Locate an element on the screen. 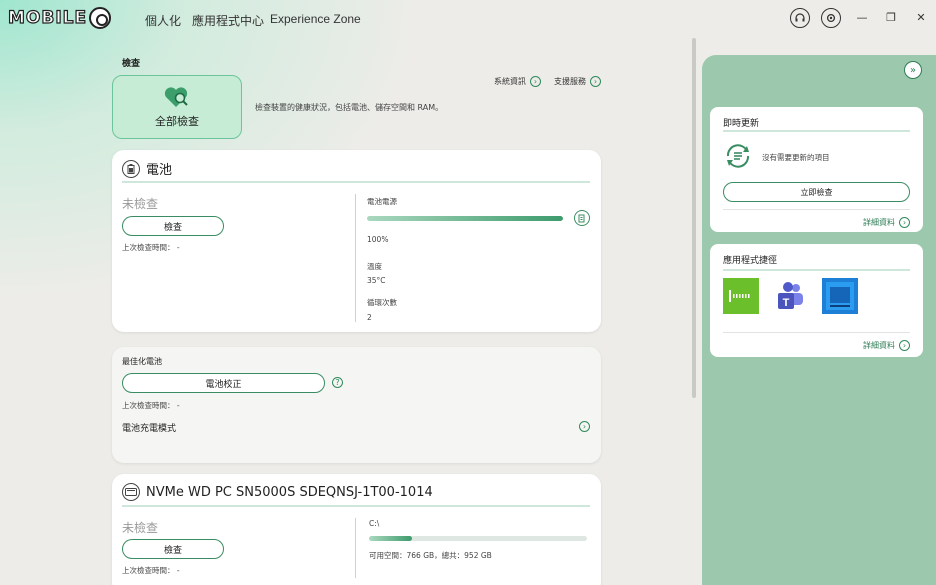  heart-search-icon is located at coordinates (176, 97).